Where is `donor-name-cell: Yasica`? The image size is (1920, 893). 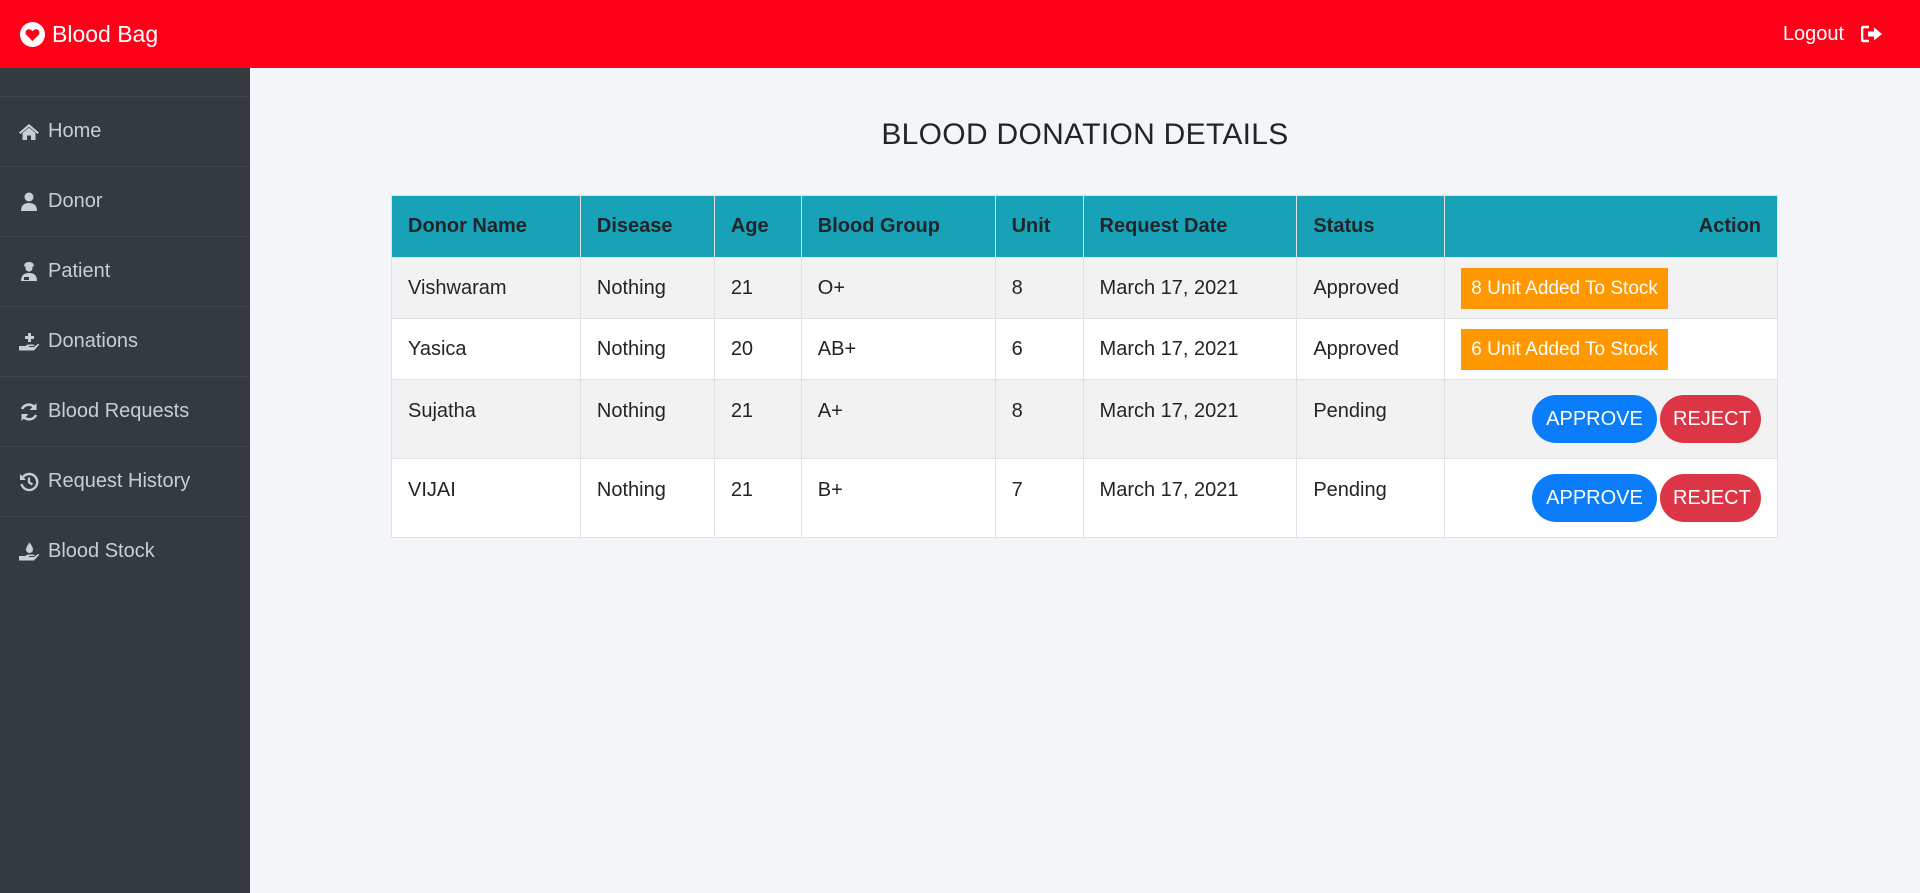 donor-name-cell: Yasica is located at coordinates (486, 349).